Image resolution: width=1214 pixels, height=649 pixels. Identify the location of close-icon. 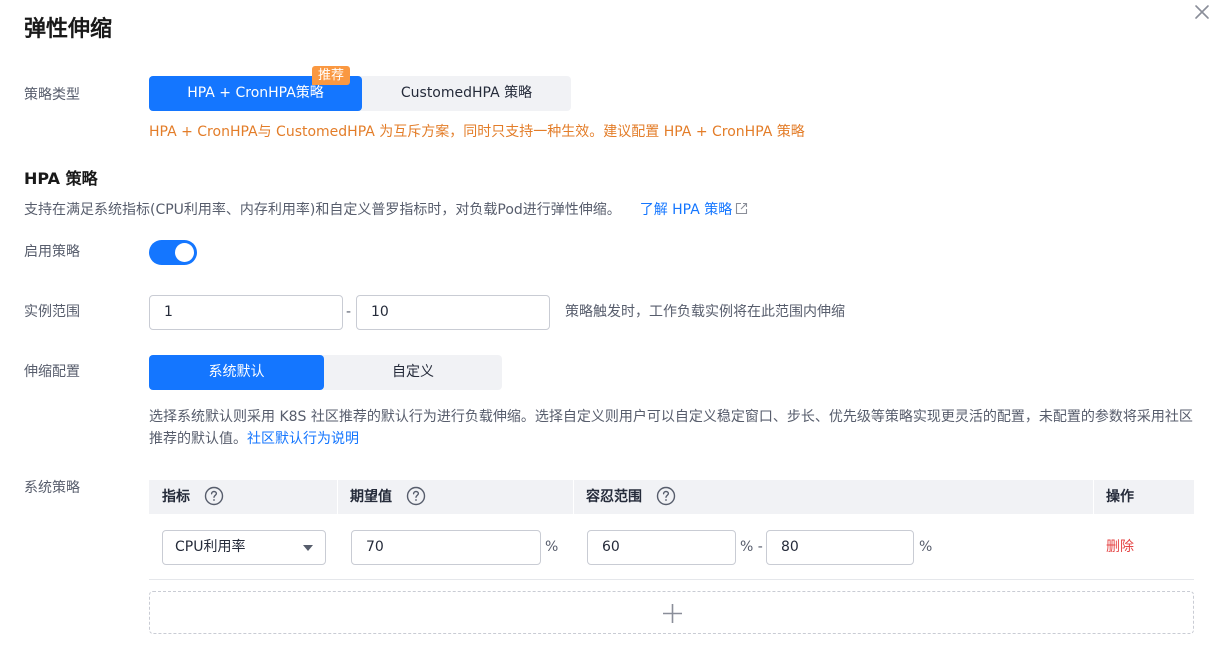
(1202, 12).